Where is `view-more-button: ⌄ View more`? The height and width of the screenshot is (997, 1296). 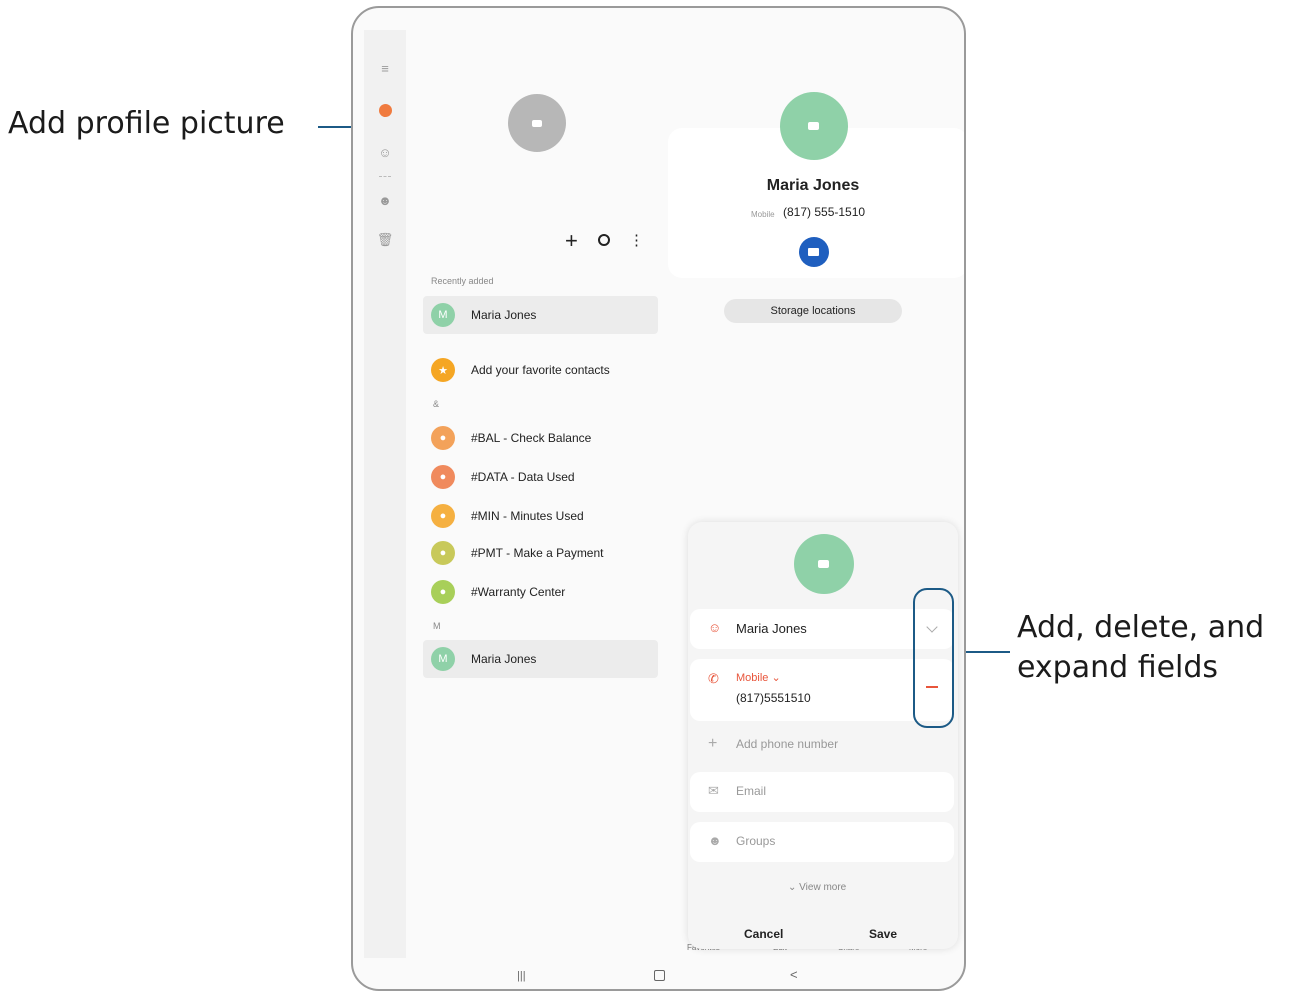 view-more-button: ⌄ View more is located at coordinates (817, 887).